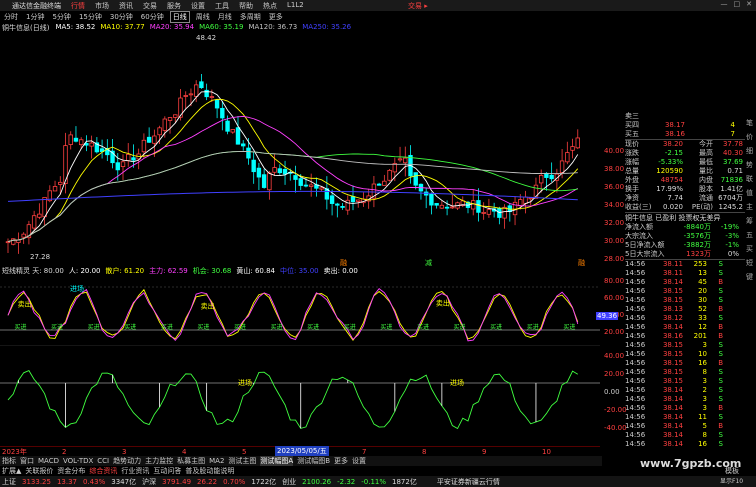 The image size is (756, 487). Describe the element at coordinates (704, 426) in the screenshot. I see `tick-volume: 5` at that location.